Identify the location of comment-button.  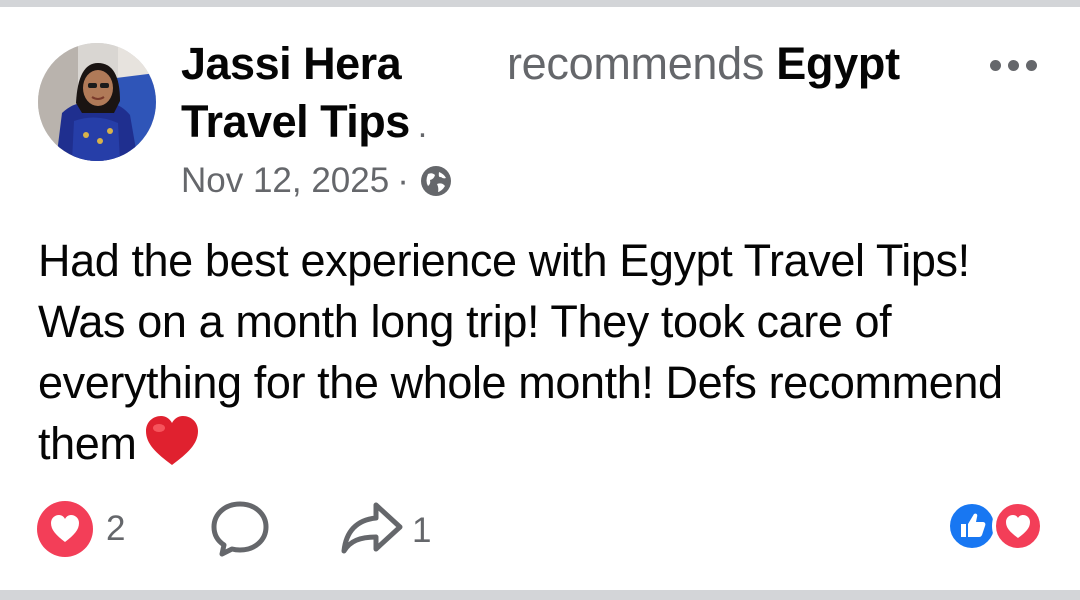
(240, 531).